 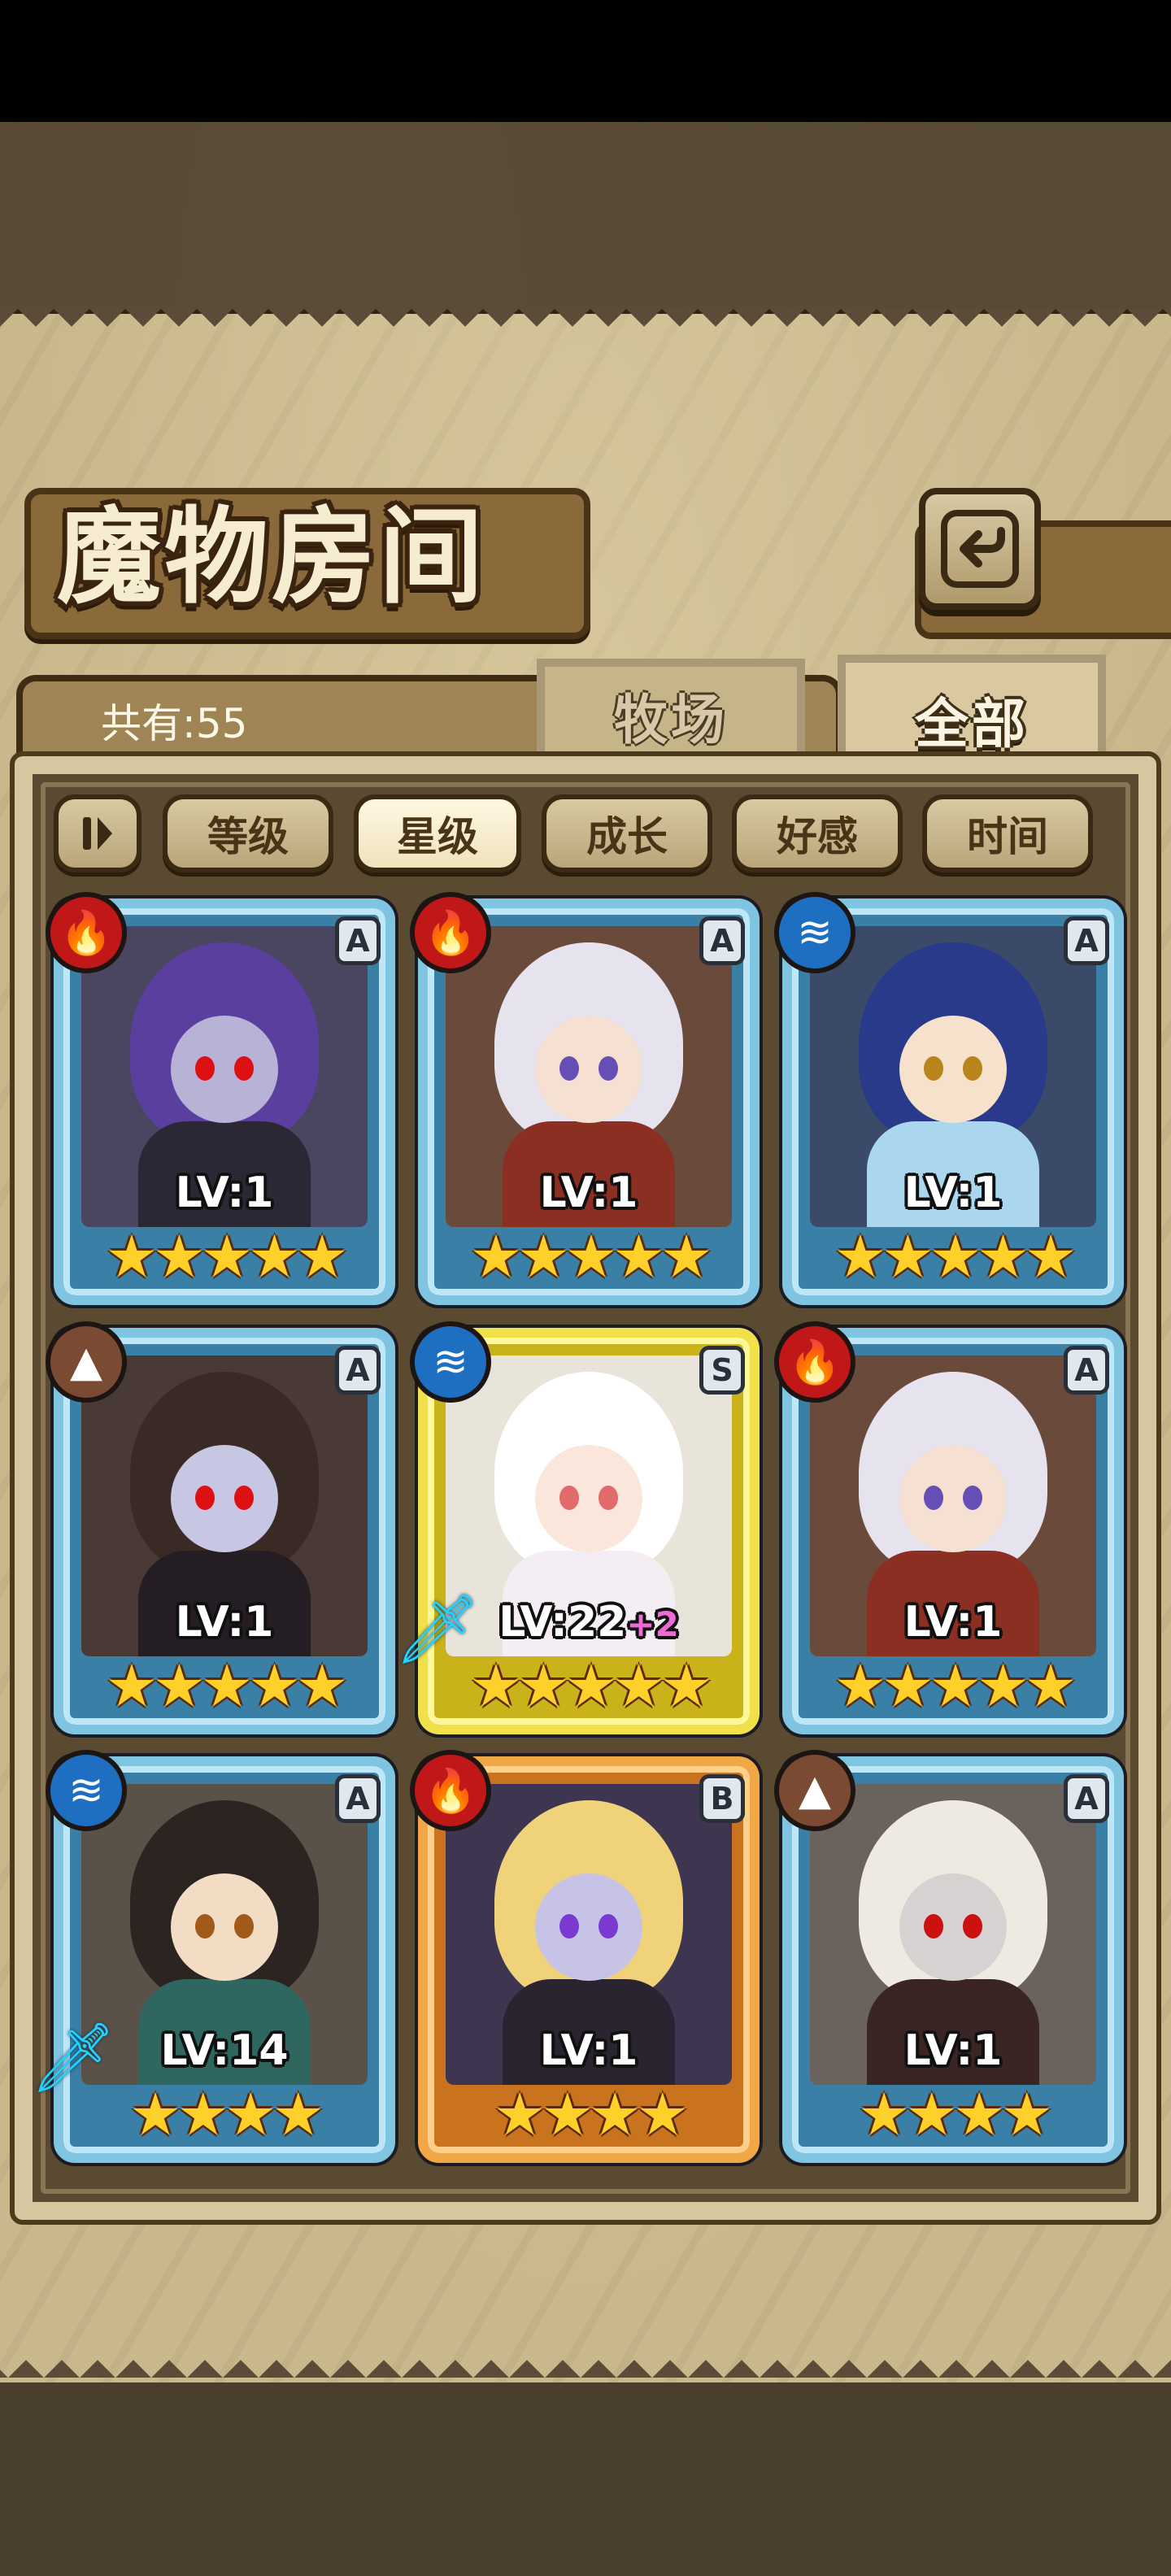 I want to click on rank-badge: B, so click(x=722, y=1798).